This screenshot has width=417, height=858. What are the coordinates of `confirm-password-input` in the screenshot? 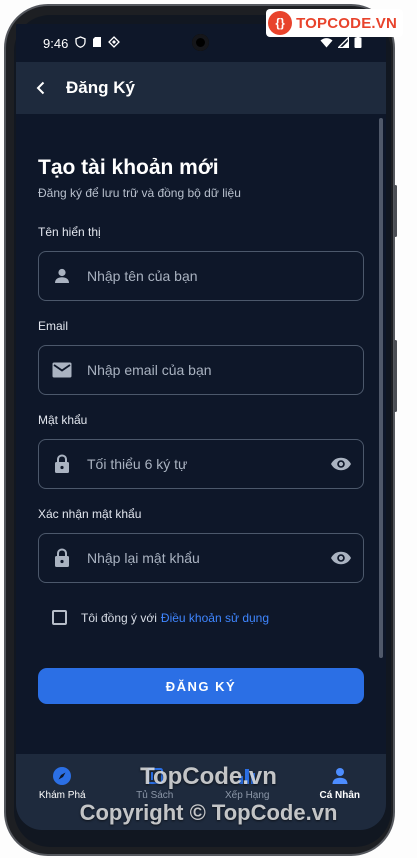 It's located at (202, 558).